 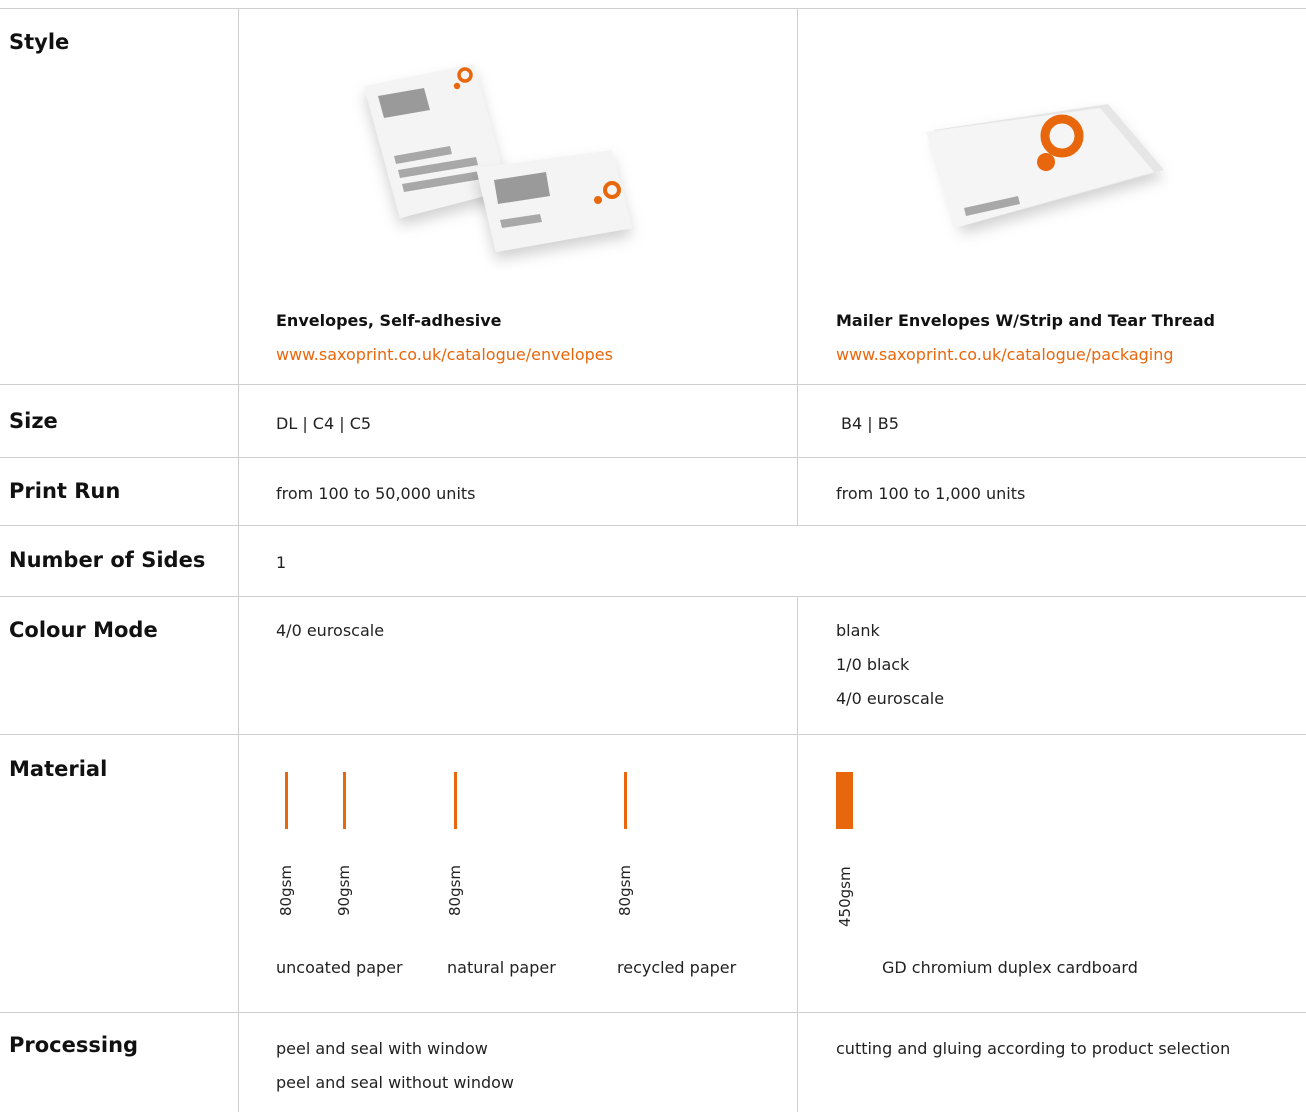 I want to click on size-value: DL | C4 | C5, so click(x=324, y=423).